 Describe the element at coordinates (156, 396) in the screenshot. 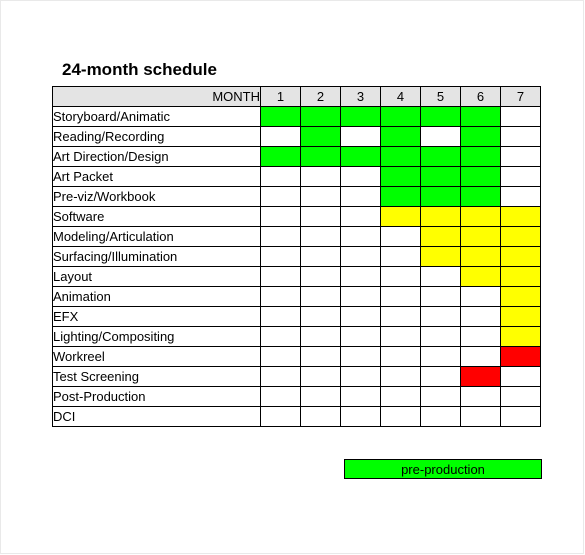

I see `task-label: Post-Production` at that location.